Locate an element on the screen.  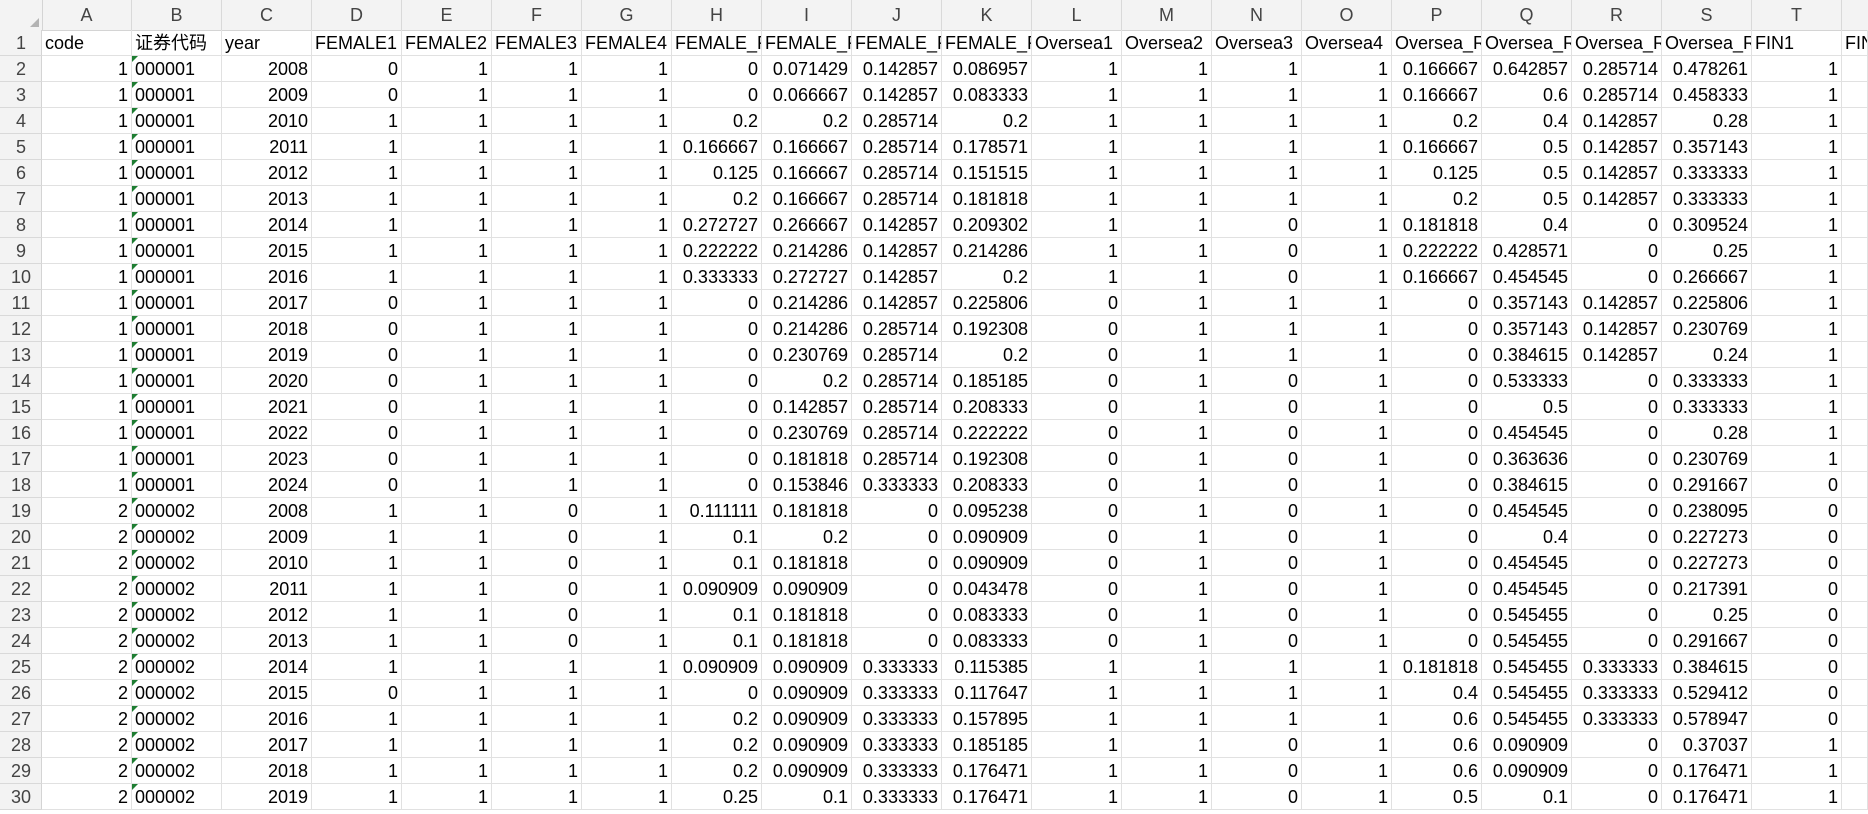
row-header: 10 is located at coordinates (21, 277).